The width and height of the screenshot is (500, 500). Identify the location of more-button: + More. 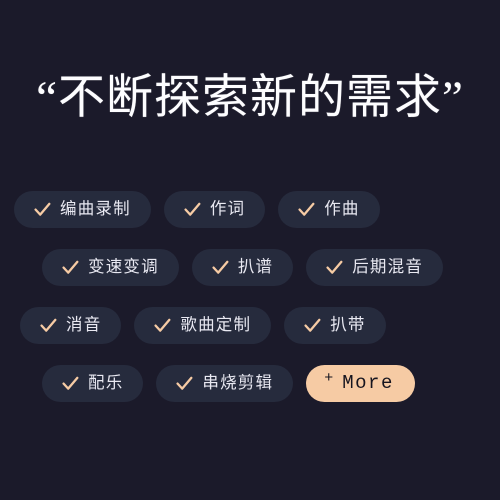
(360, 383).